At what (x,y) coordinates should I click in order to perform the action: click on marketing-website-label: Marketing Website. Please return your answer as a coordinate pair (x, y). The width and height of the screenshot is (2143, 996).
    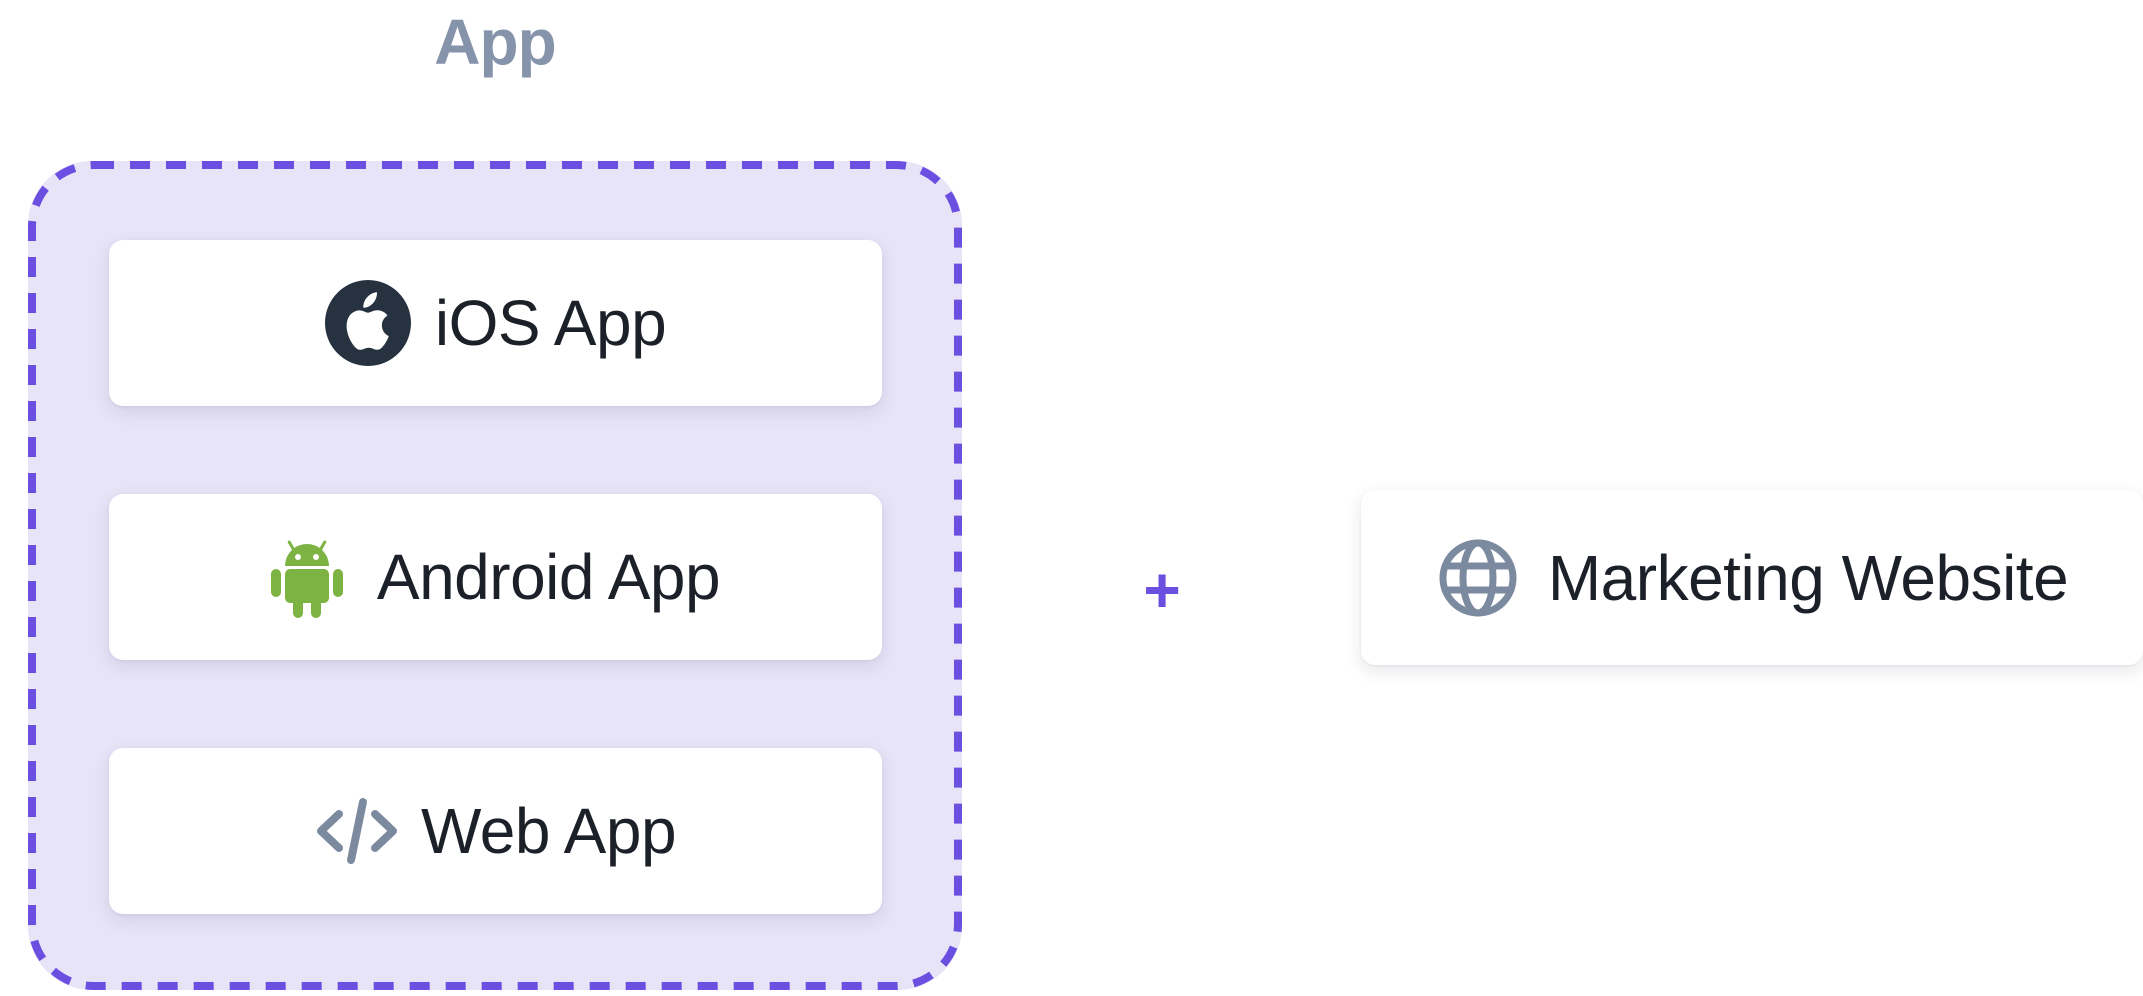
    Looking at the image, I should click on (1808, 577).